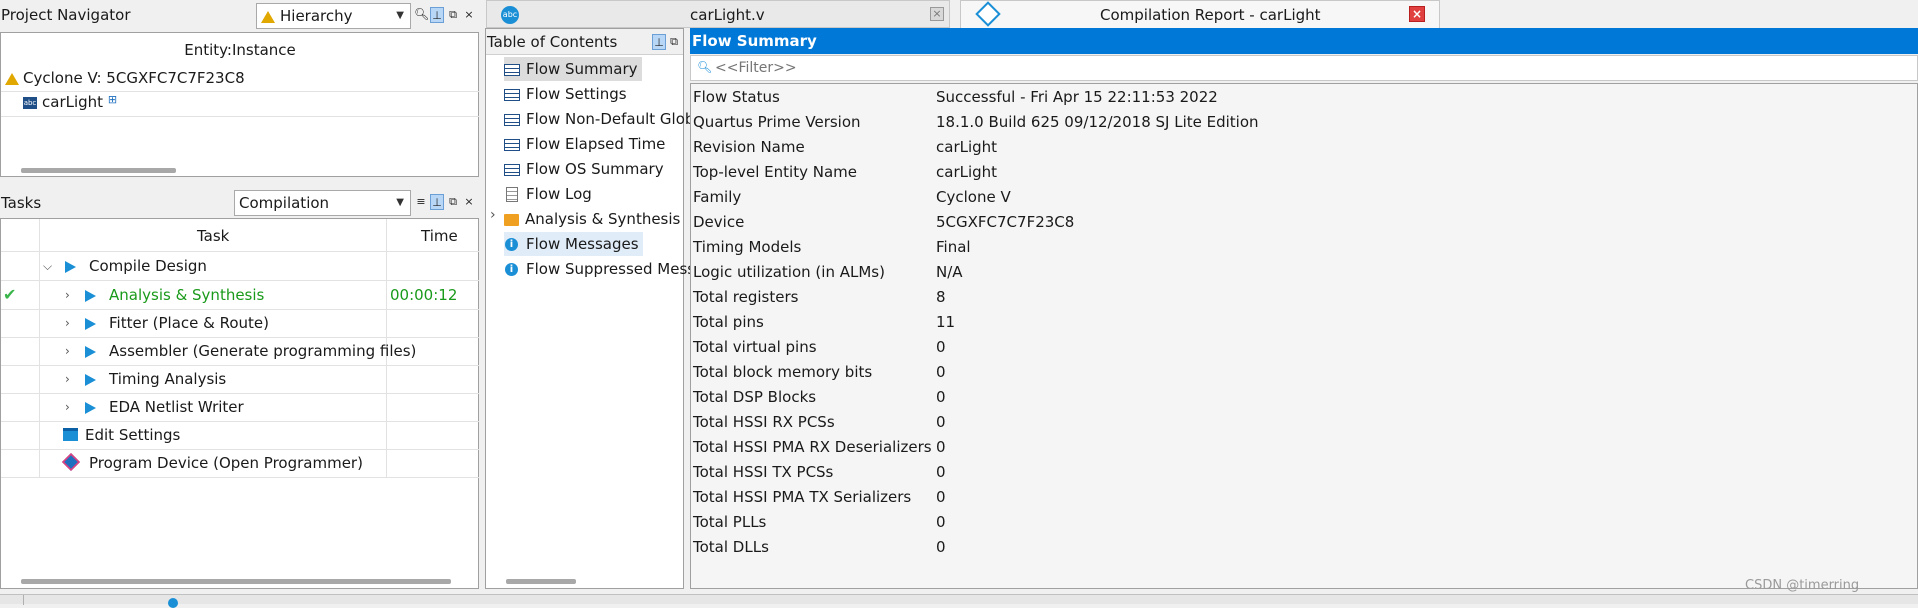 This screenshot has height=608, width=1918. I want to click on project-navigator-header: Project Navigator Hierarchy ▼ 🔍︎ ⊥ ⧉ ×, so click(240, 16).